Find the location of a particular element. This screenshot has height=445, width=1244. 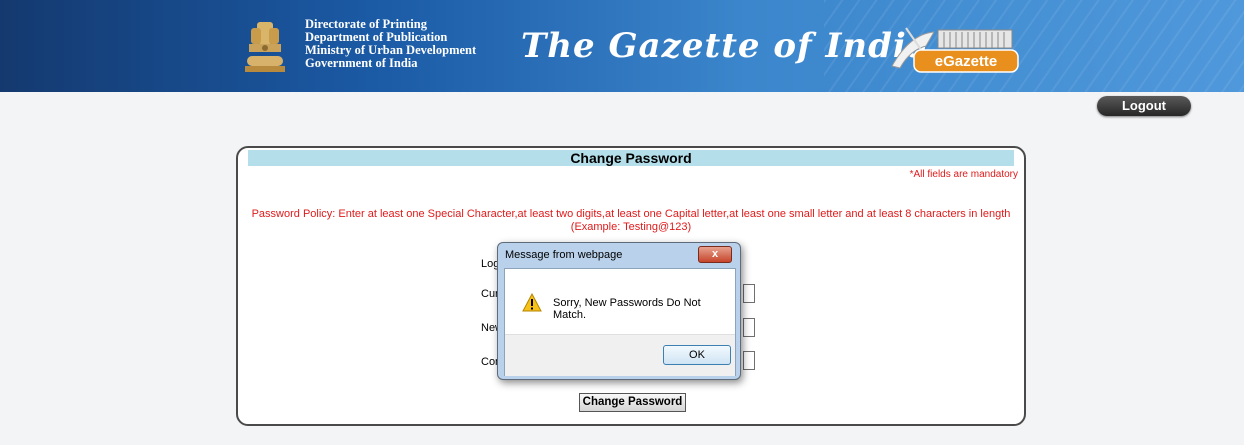

new-password-field is located at coordinates (749, 327).